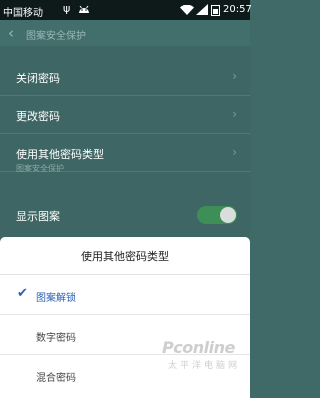  Describe the element at coordinates (67, 8) in the screenshot. I see `usb-icon: ψ` at that location.